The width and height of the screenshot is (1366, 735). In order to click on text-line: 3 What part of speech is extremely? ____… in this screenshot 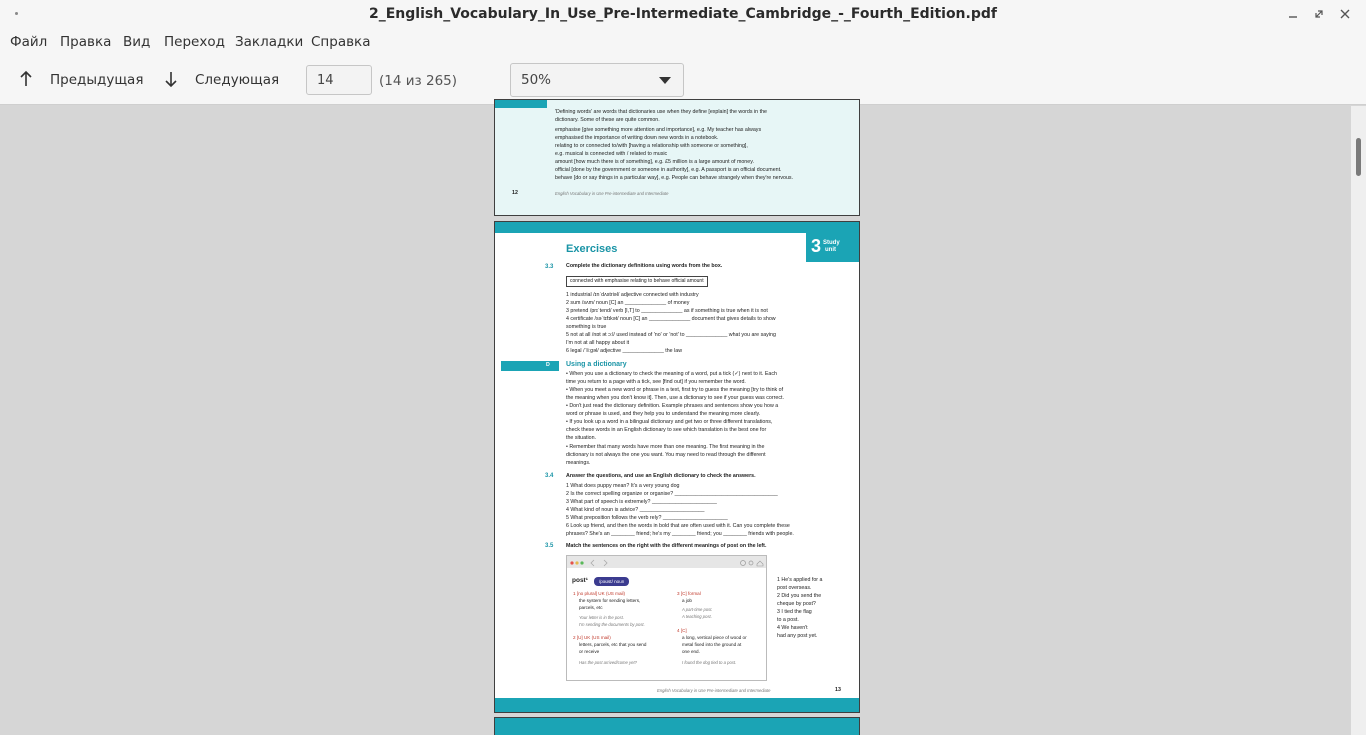, I will do `click(641, 502)`.